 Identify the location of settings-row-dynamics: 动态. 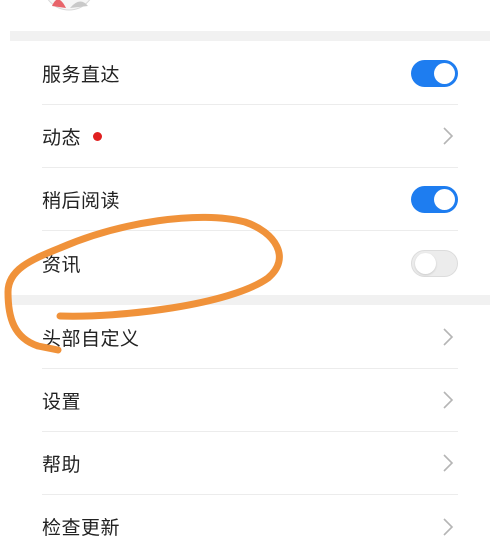
(250, 136).